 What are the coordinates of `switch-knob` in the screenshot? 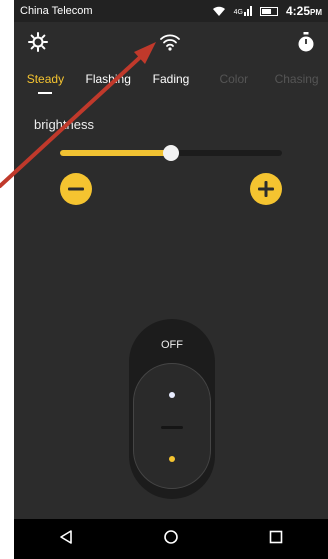 It's located at (172, 426).